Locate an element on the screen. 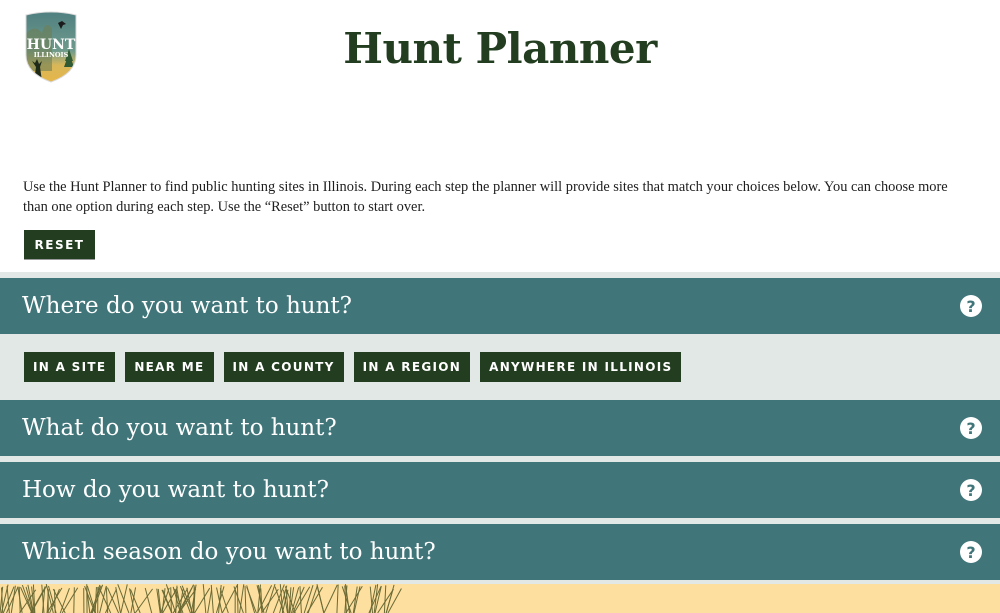  step-title: Which season do you want to hunt? is located at coordinates (229, 552).